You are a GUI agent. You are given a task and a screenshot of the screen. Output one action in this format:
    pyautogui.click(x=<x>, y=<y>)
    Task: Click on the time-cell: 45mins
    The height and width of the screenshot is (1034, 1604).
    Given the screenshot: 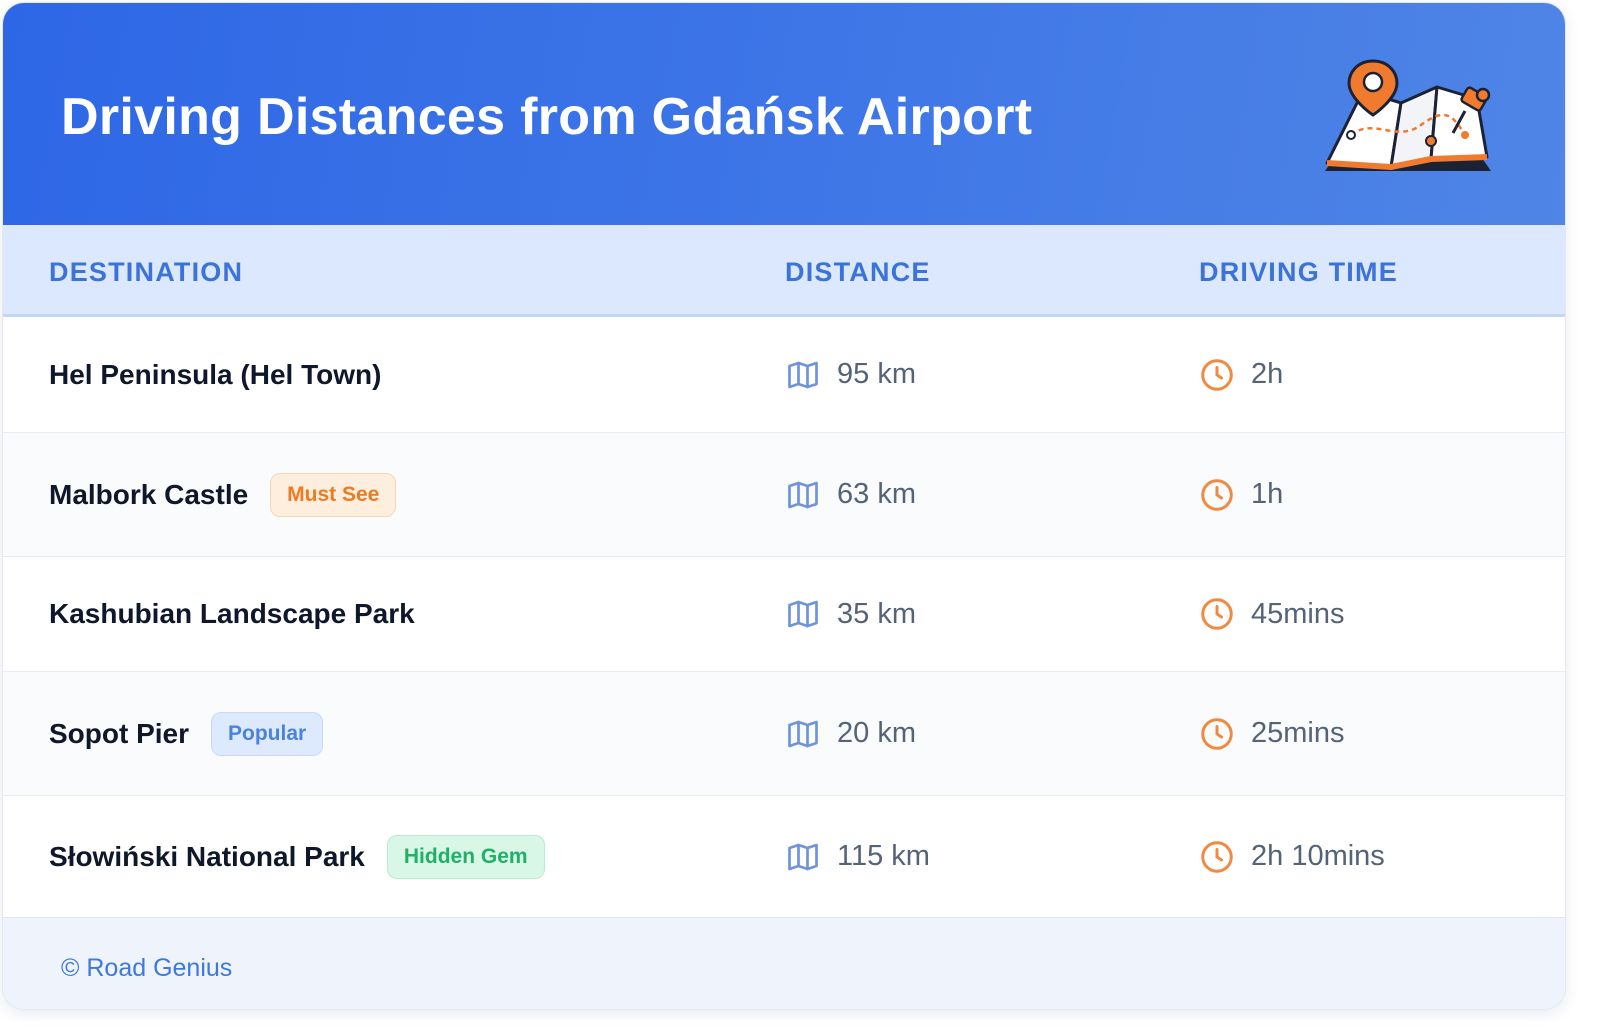 What is the action you would take?
    pyautogui.click(x=1272, y=614)
    